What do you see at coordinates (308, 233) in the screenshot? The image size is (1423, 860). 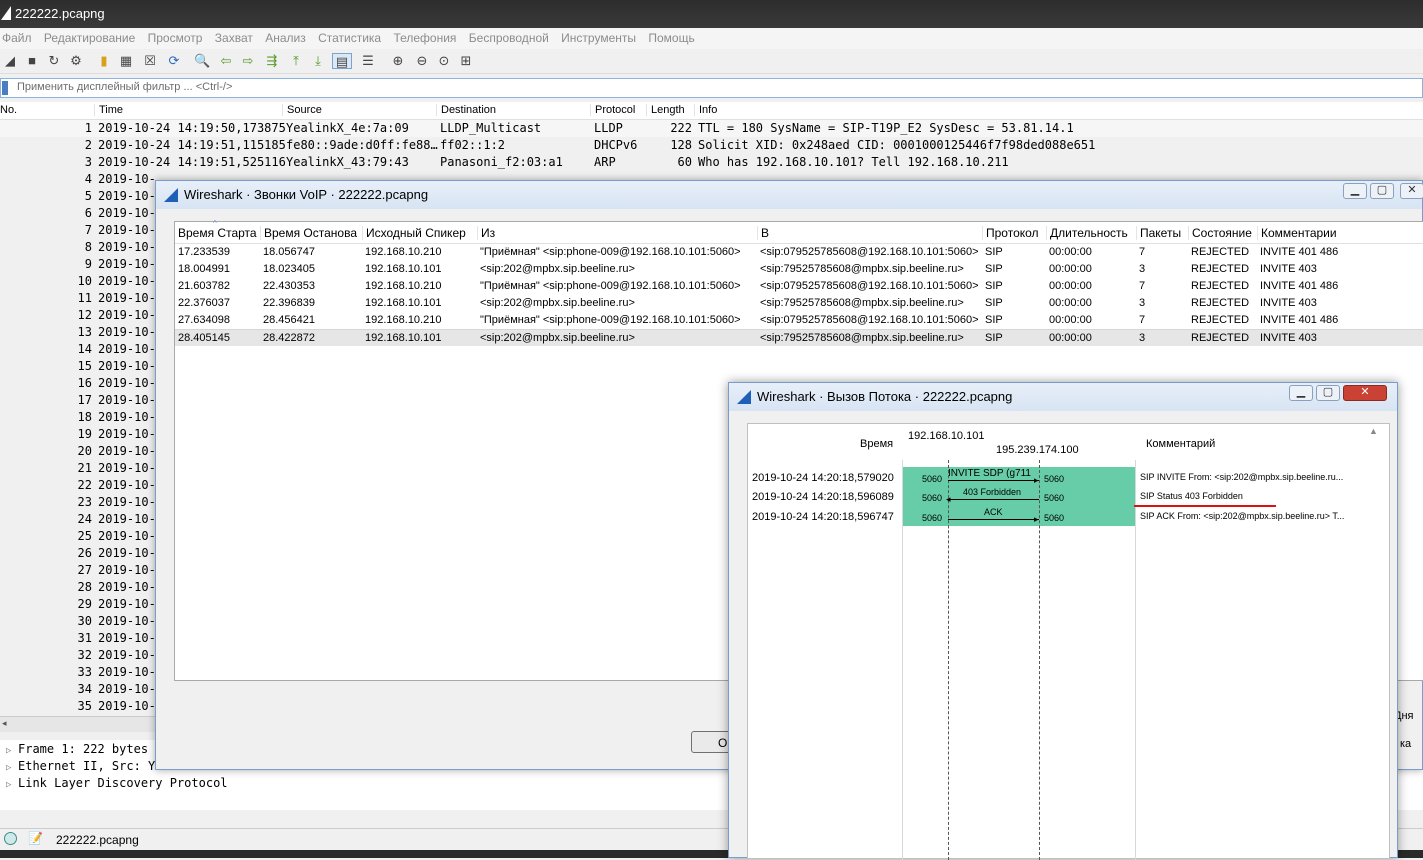 I see `col-stop-time: Время Останова` at bounding box center [308, 233].